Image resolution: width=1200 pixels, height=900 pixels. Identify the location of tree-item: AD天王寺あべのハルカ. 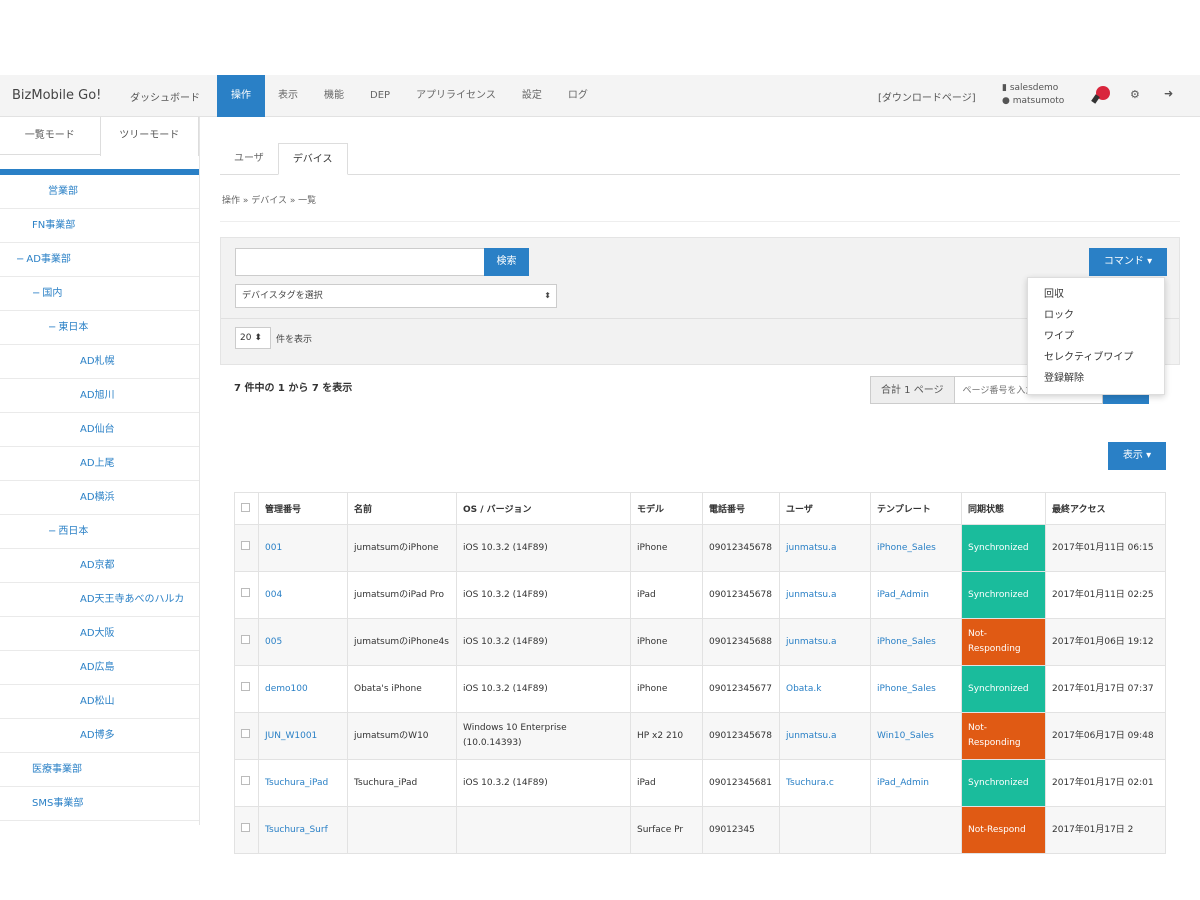
(99, 600).